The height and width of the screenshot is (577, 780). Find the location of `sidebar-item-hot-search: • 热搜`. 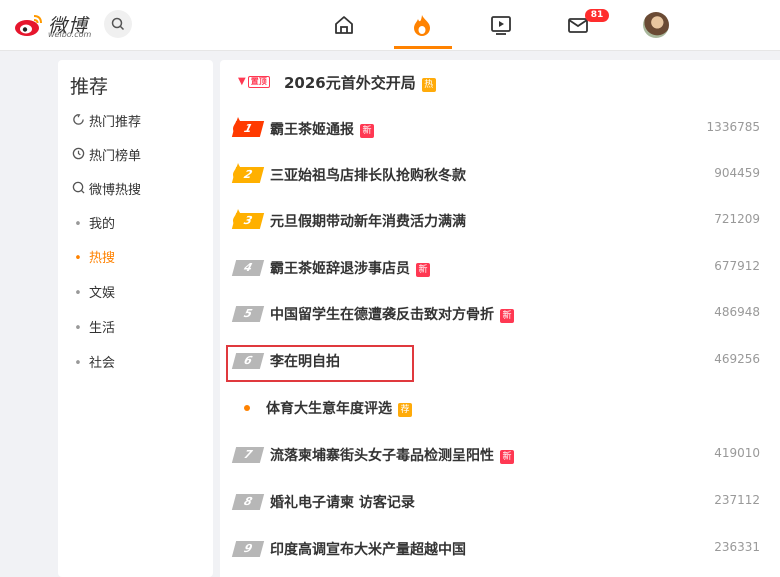

sidebar-item-hot-search: • 热搜 is located at coordinates (92, 259).